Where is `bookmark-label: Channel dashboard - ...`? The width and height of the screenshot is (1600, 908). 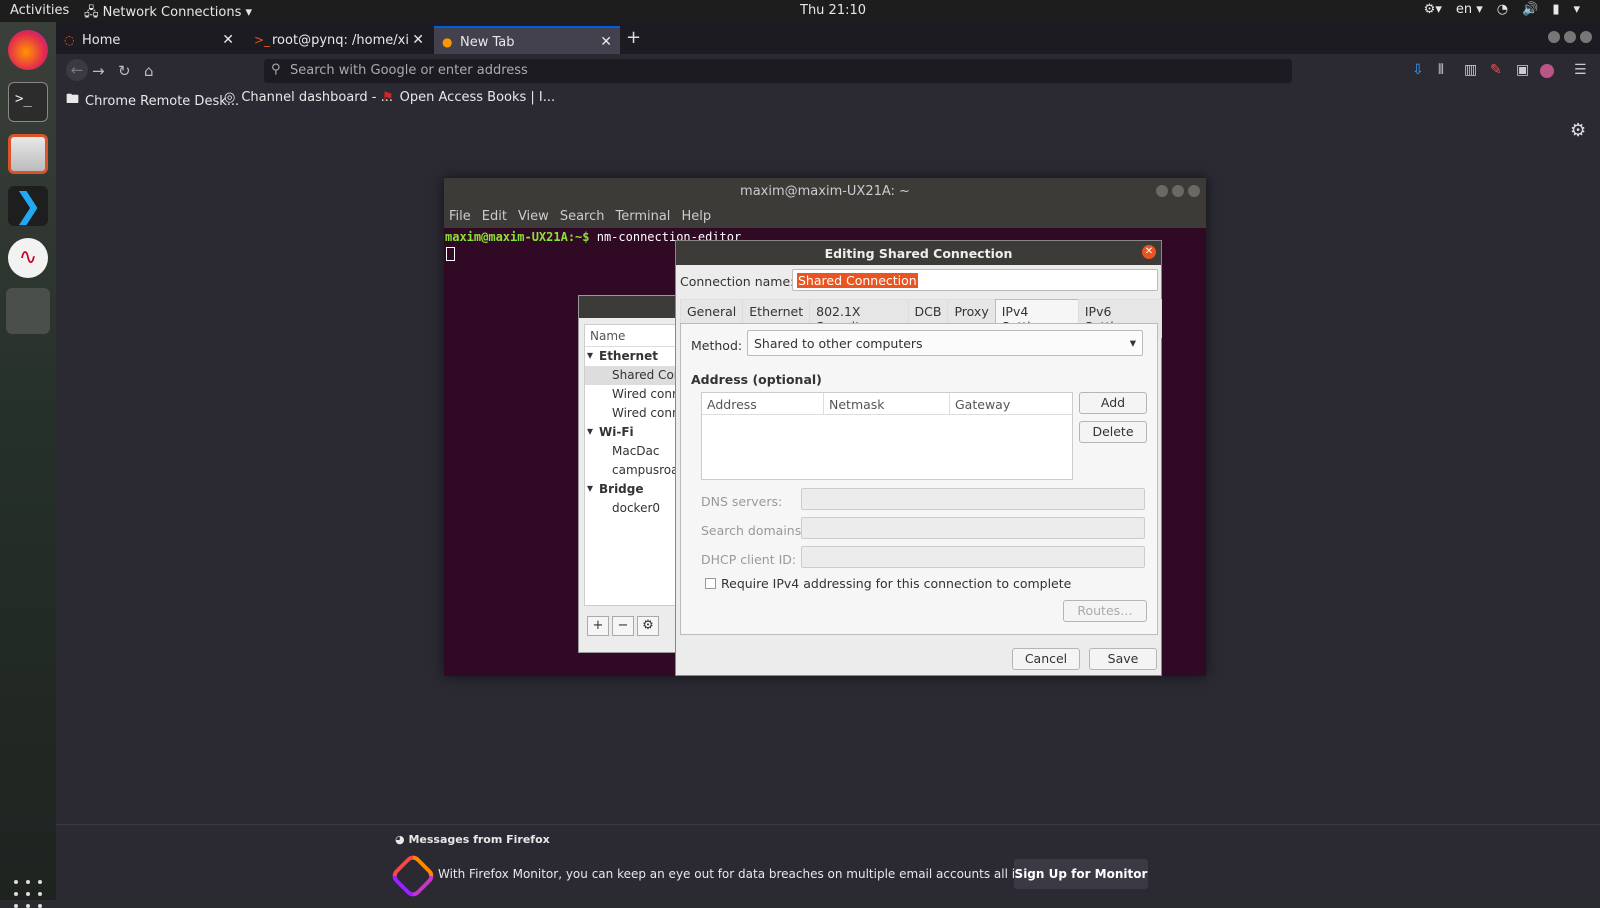
bookmark-label: Channel dashboard - ... is located at coordinates (317, 97).